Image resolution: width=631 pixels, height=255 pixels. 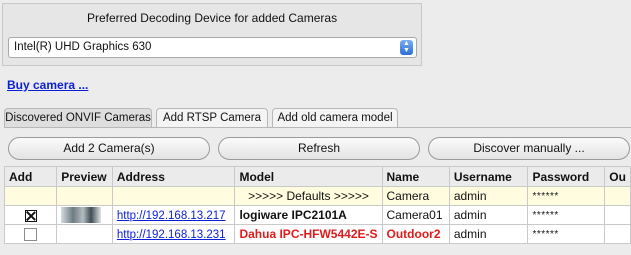 I want to click on column-header-username: Username, so click(x=488, y=176).